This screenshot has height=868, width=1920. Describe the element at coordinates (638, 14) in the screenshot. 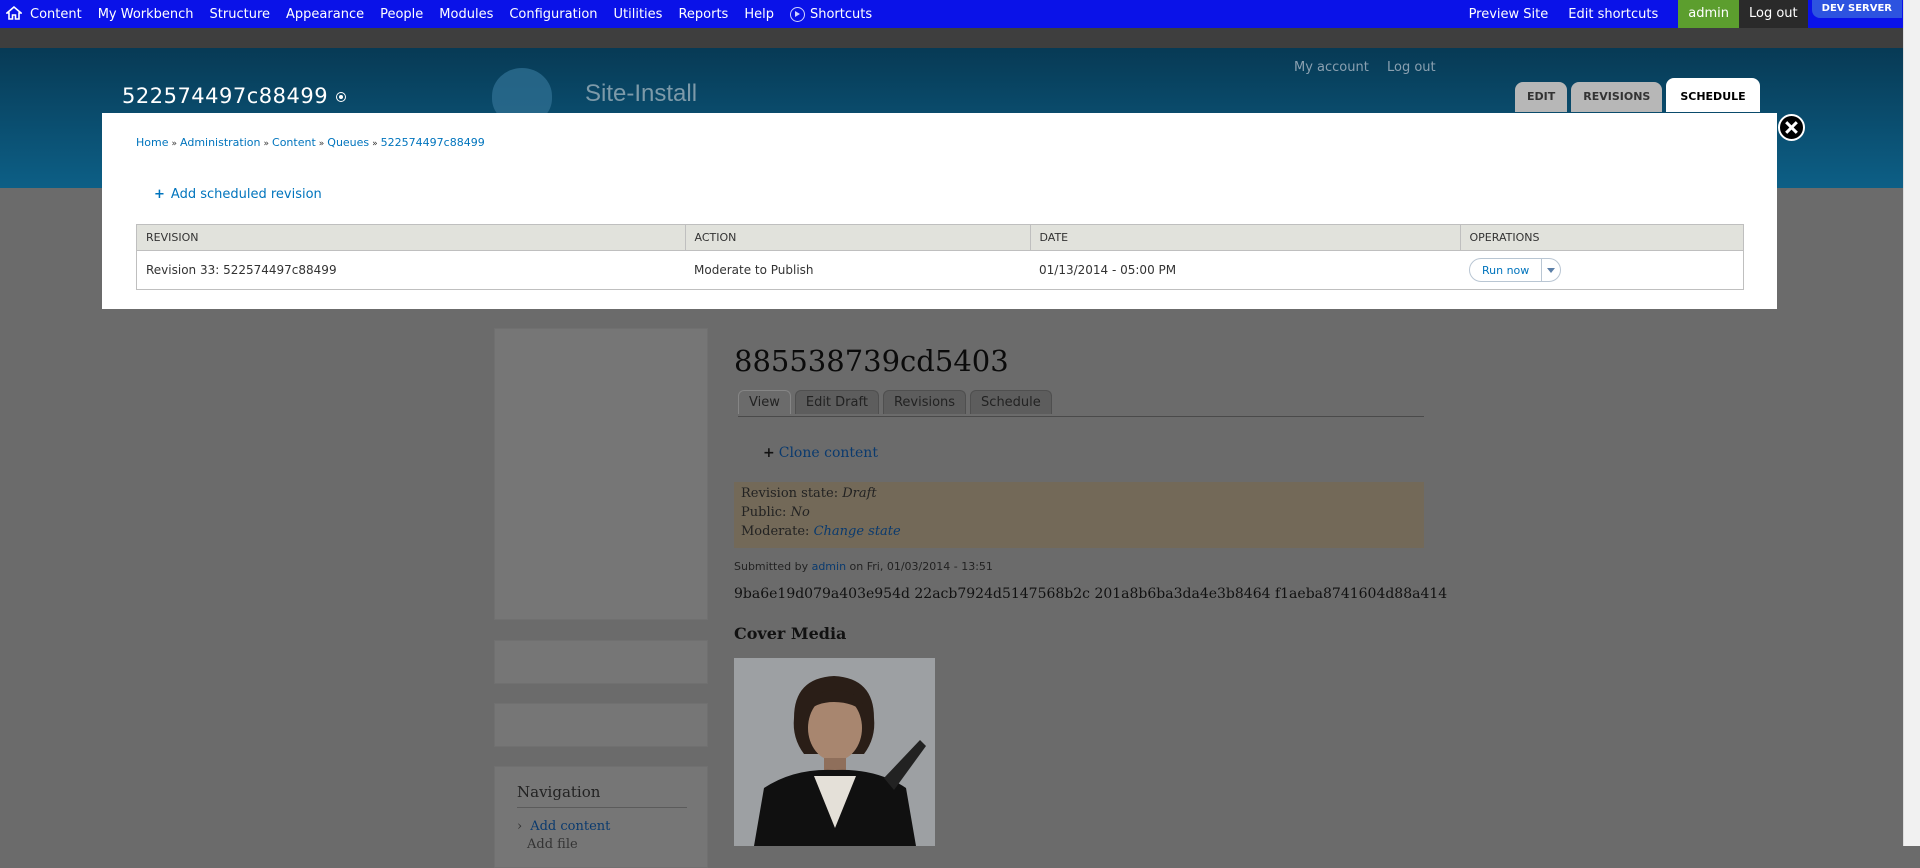

I see `toolbar-item-utilities: Utilities` at that location.